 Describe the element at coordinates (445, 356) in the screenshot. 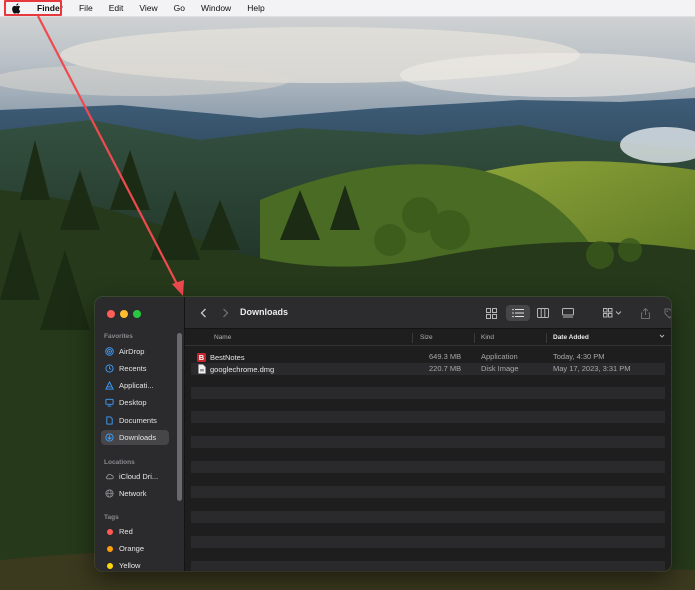

I see `file-size: 649.3 MB` at that location.